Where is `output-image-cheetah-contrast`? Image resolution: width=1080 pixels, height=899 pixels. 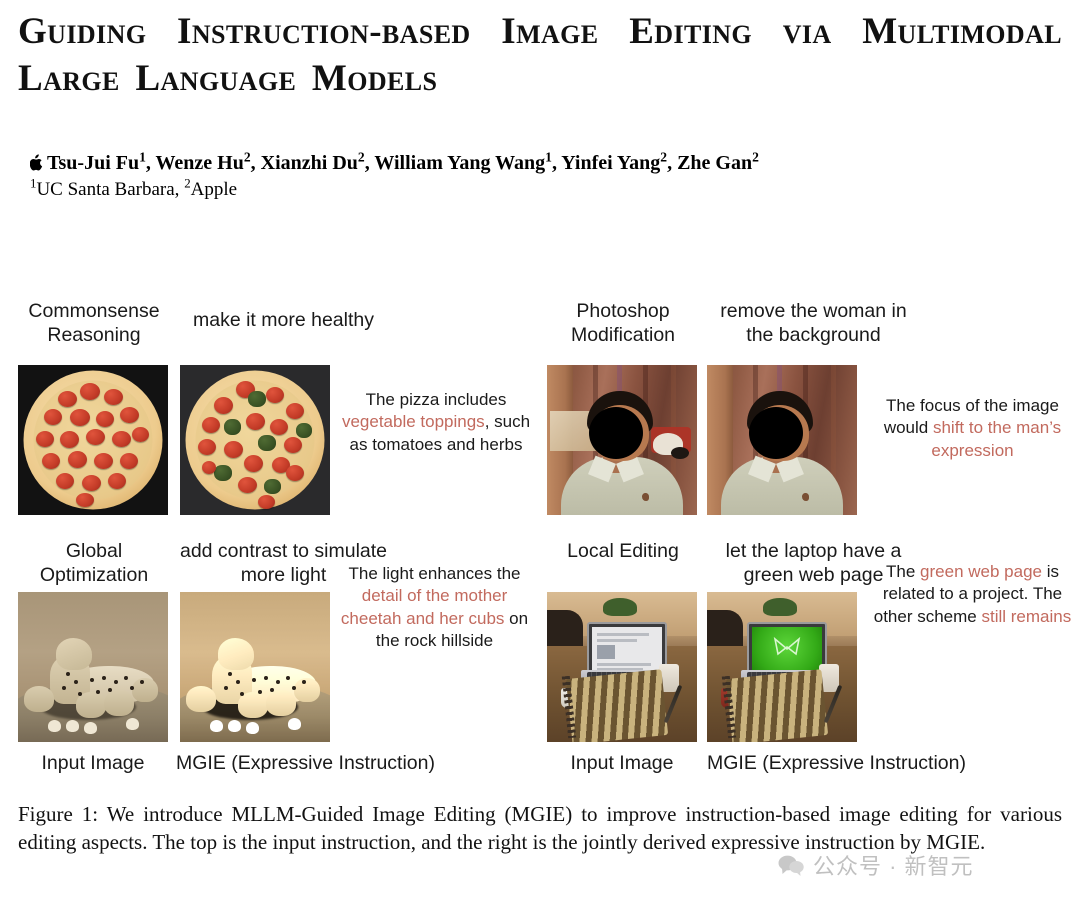 output-image-cheetah-contrast is located at coordinates (255, 667).